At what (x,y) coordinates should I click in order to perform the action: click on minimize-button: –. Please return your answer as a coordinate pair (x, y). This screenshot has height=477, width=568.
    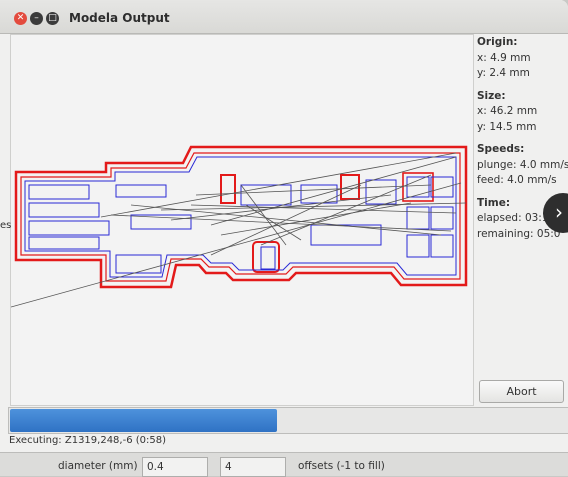
    Looking at the image, I should click on (36, 18).